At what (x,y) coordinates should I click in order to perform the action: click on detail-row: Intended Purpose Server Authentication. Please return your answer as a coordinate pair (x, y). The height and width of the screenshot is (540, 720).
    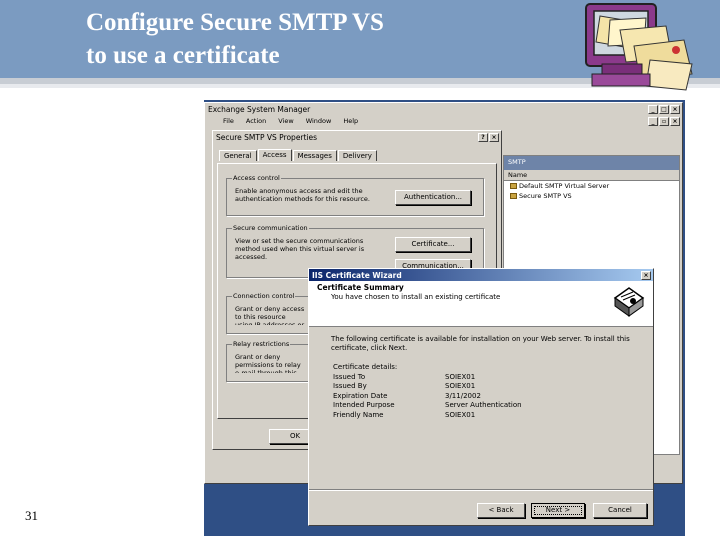
    Looking at the image, I should click on (427, 405).